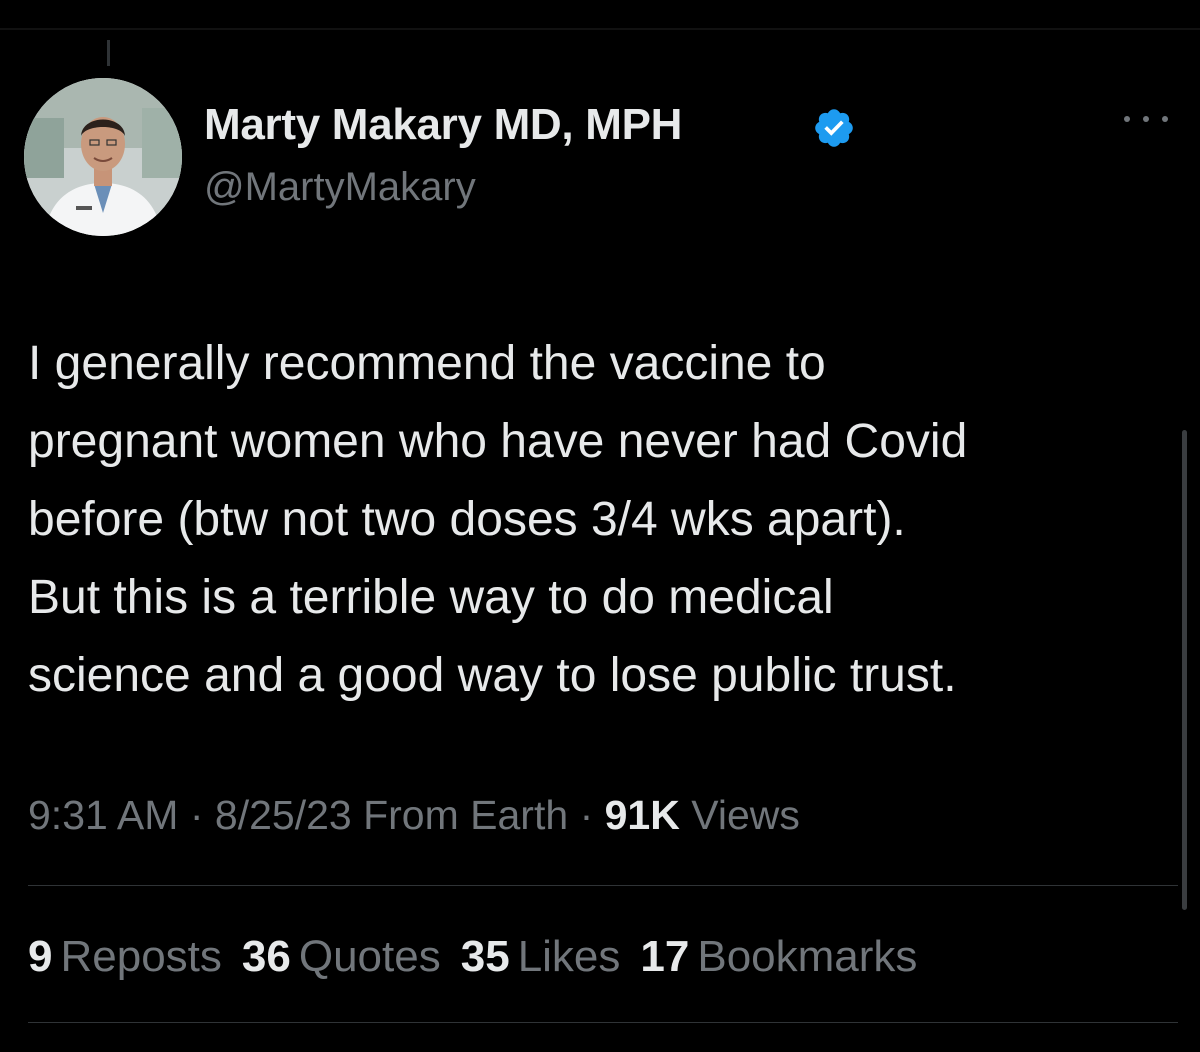 This screenshot has height=1052, width=1200. I want to click on more-options-icon, so click(1146, 119).